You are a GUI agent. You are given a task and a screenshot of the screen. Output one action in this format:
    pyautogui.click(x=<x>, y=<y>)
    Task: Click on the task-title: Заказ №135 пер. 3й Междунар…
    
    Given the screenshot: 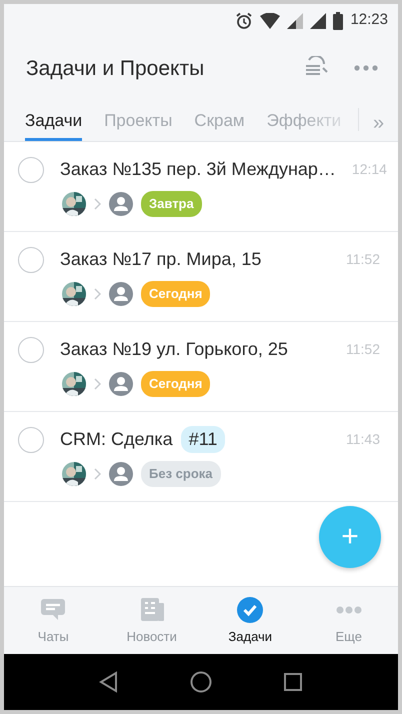 What is the action you would take?
    pyautogui.click(x=198, y=169)
    